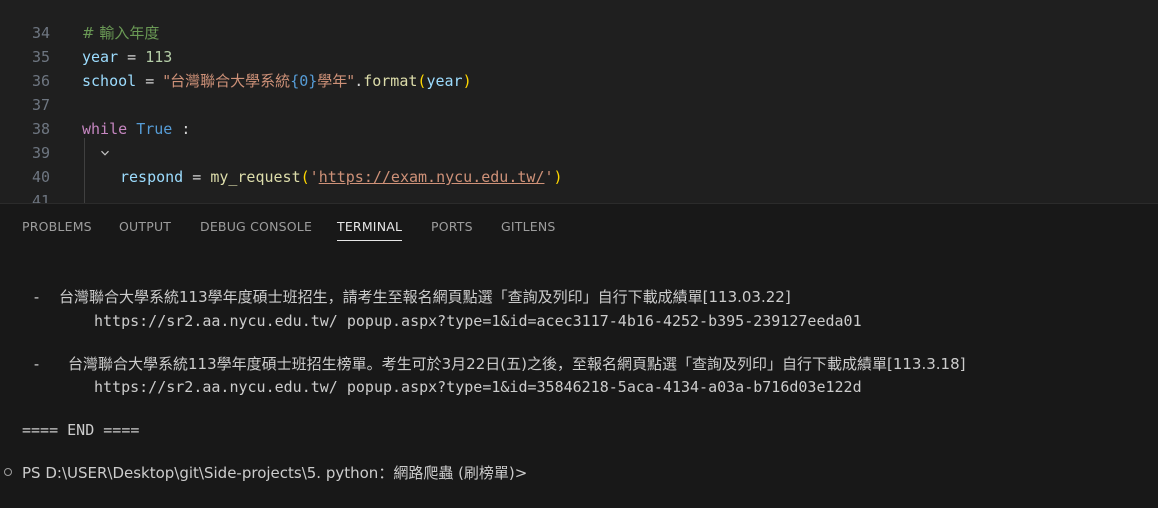 The height and width of the screenshot is (508, 1158). I want to click on code-token-variable: school, so click(109, 81).